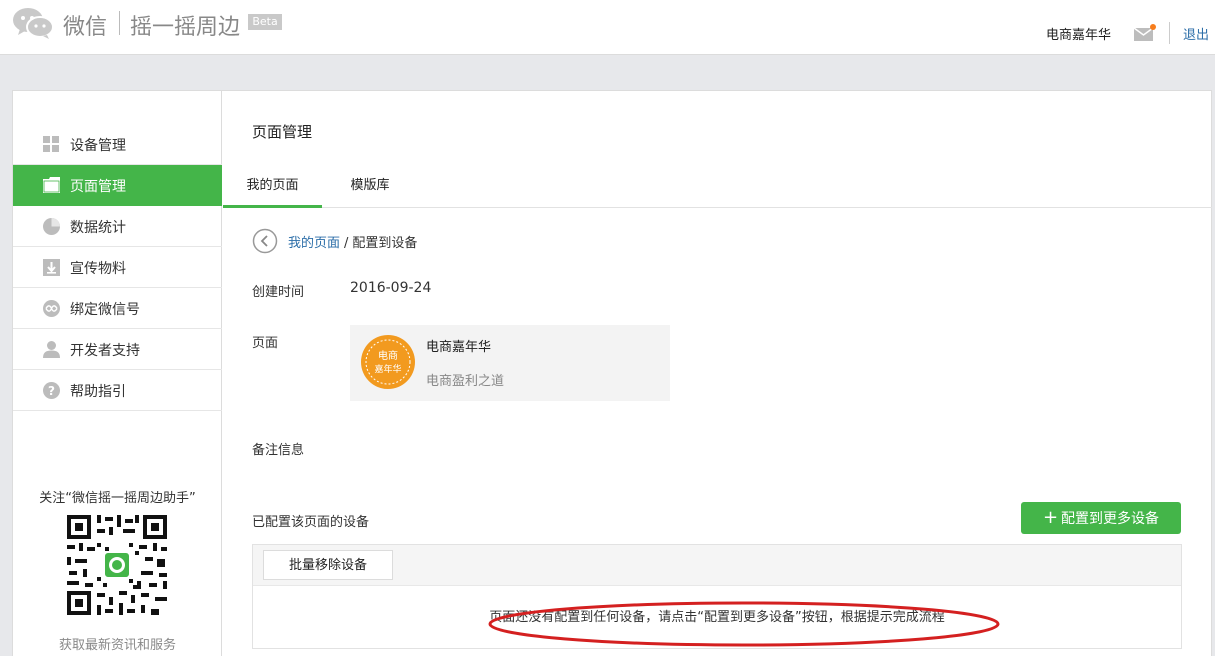 The height and width of the screenshot is (656, 1215). I want to click on follow-assistant-text: 关注“微信摇一摇周边助手”, so click(117, 498).